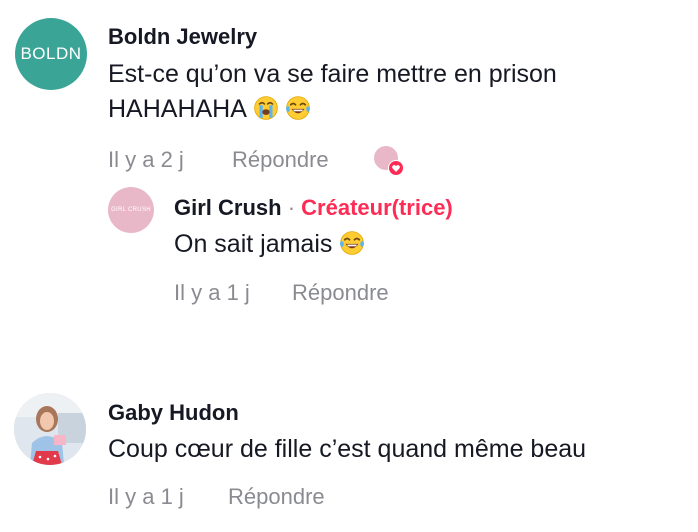 The width and height of the screenshot is (698, 532). Describe the element at coordinates (265, 108) in the screenshot. I see `loudly-crying-face-icon` at that location.